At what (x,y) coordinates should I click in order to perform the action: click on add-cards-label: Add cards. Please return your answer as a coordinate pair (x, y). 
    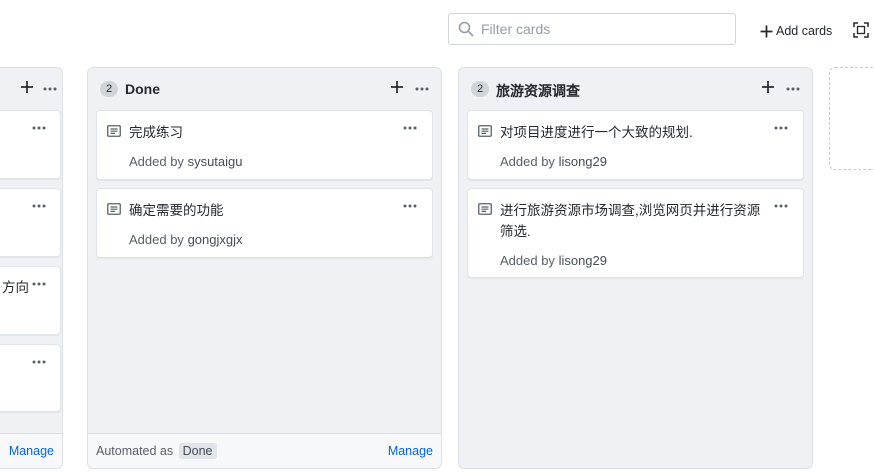
    Looking at the image, I should click on (804, 31).